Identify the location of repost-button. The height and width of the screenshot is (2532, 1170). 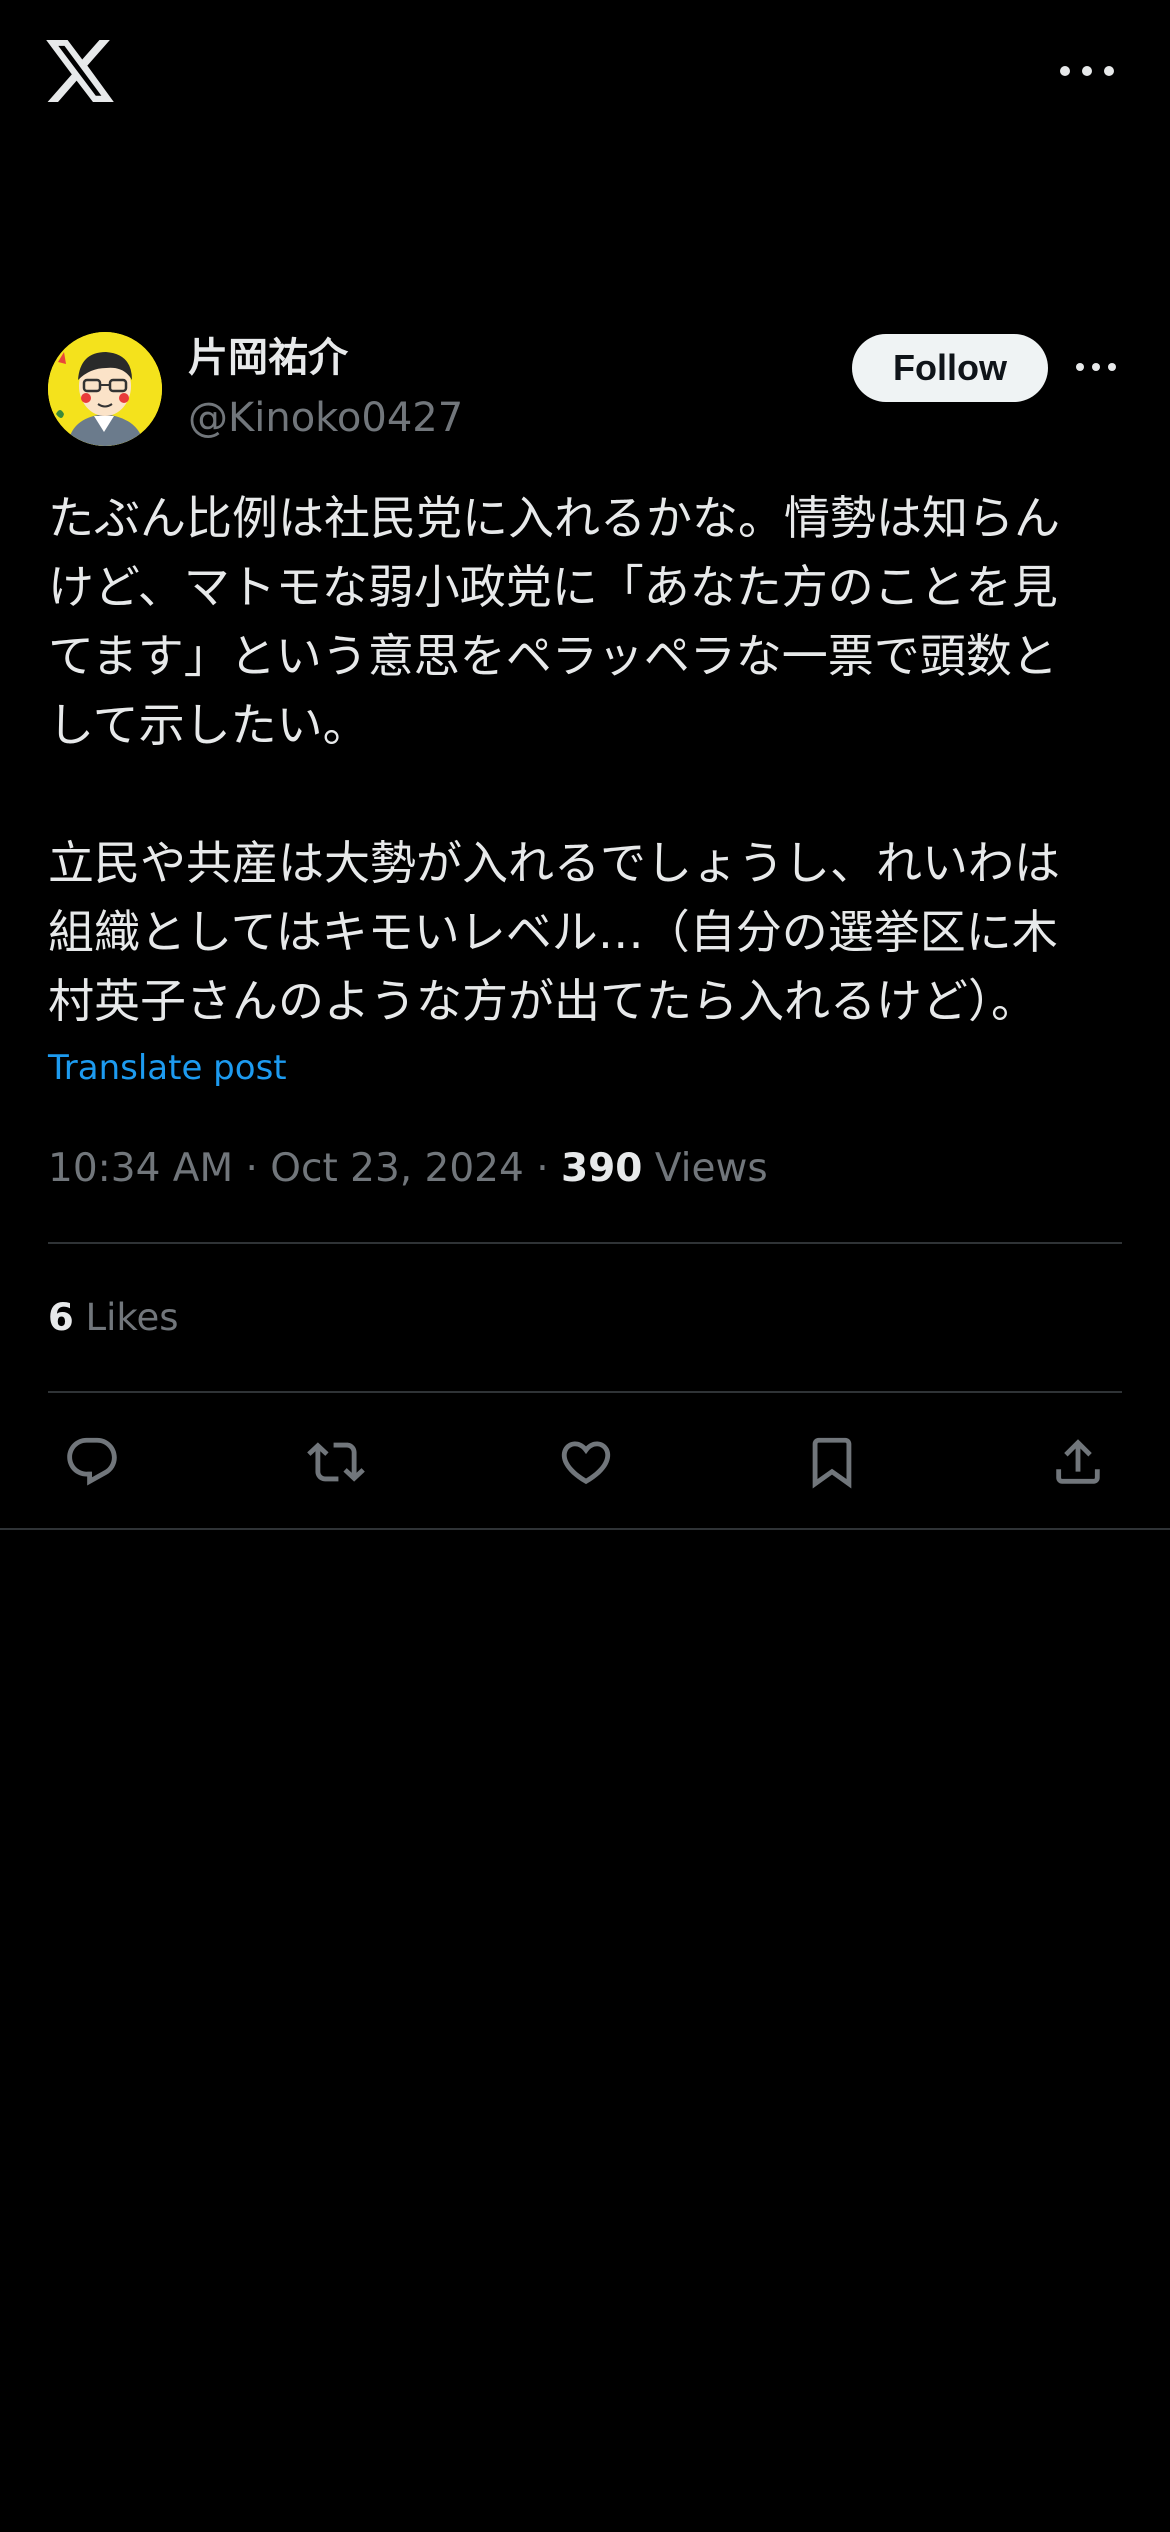
(336, 1462).